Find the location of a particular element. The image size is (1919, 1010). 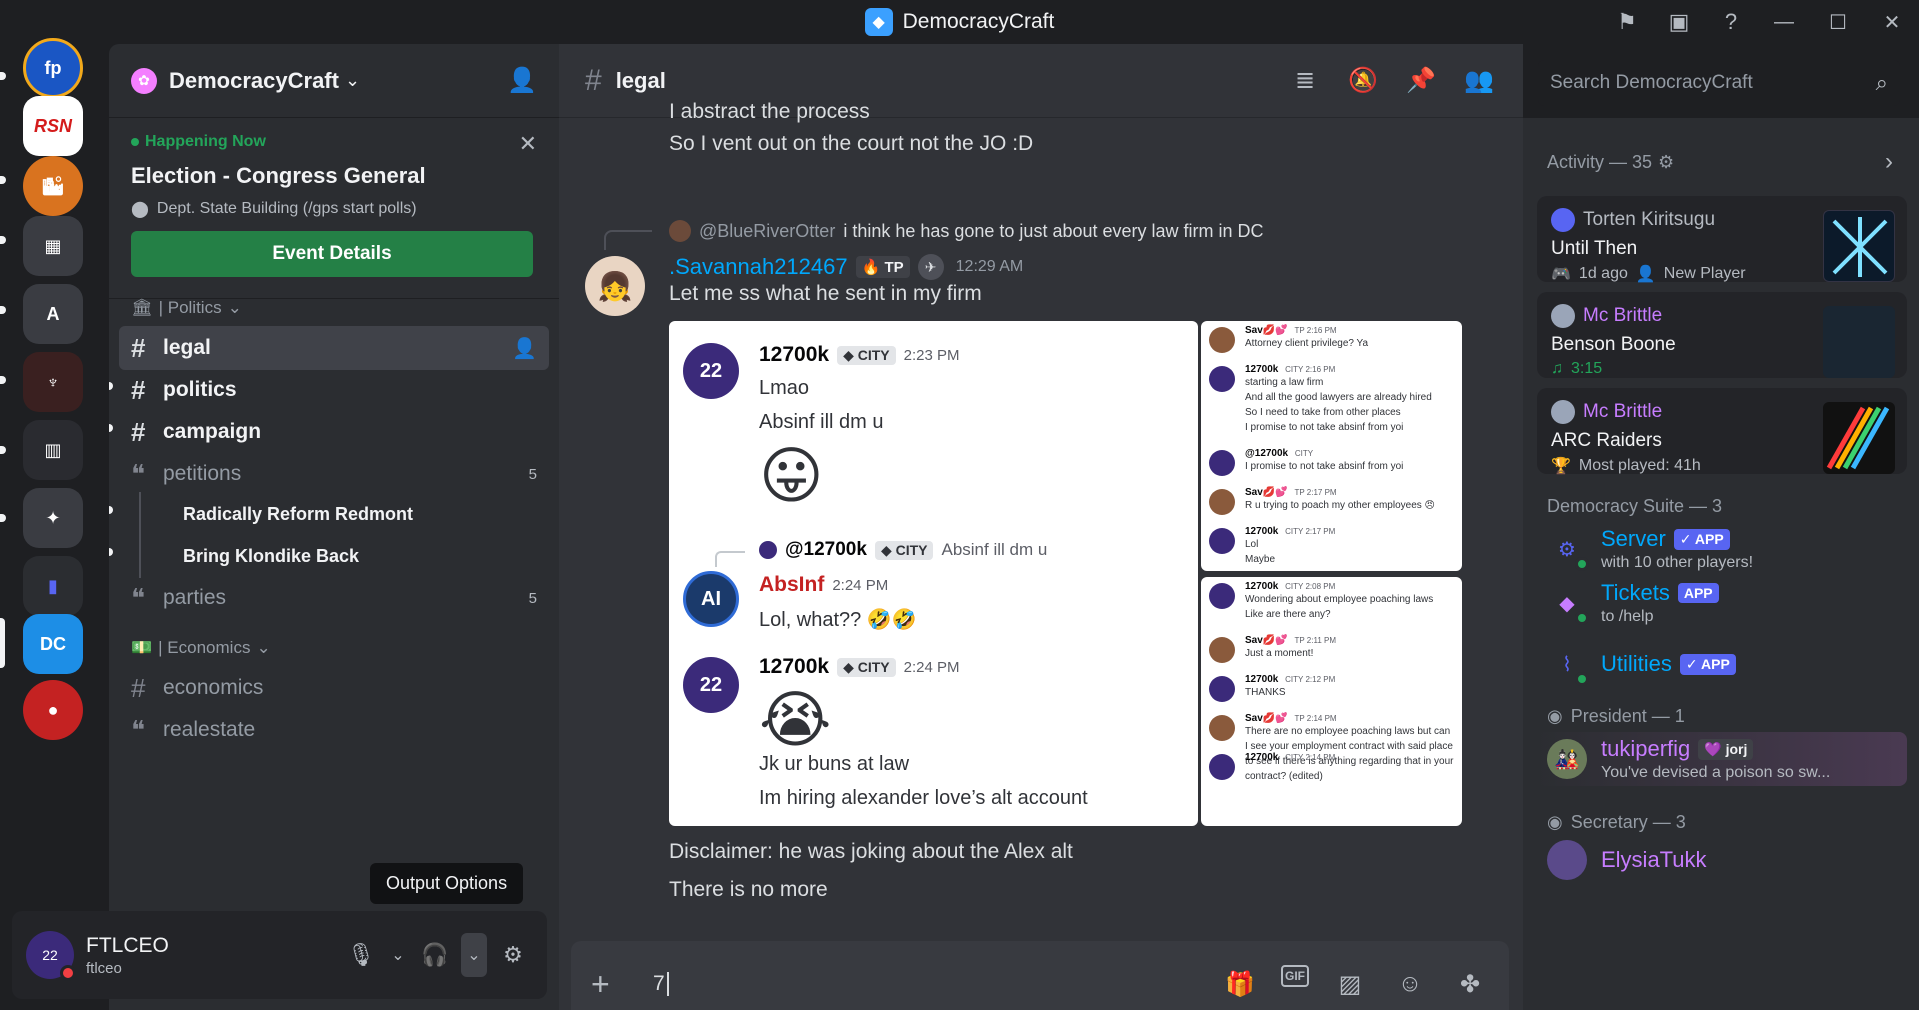

maximize-button: ☐ is located at coordinates (1838, 22).